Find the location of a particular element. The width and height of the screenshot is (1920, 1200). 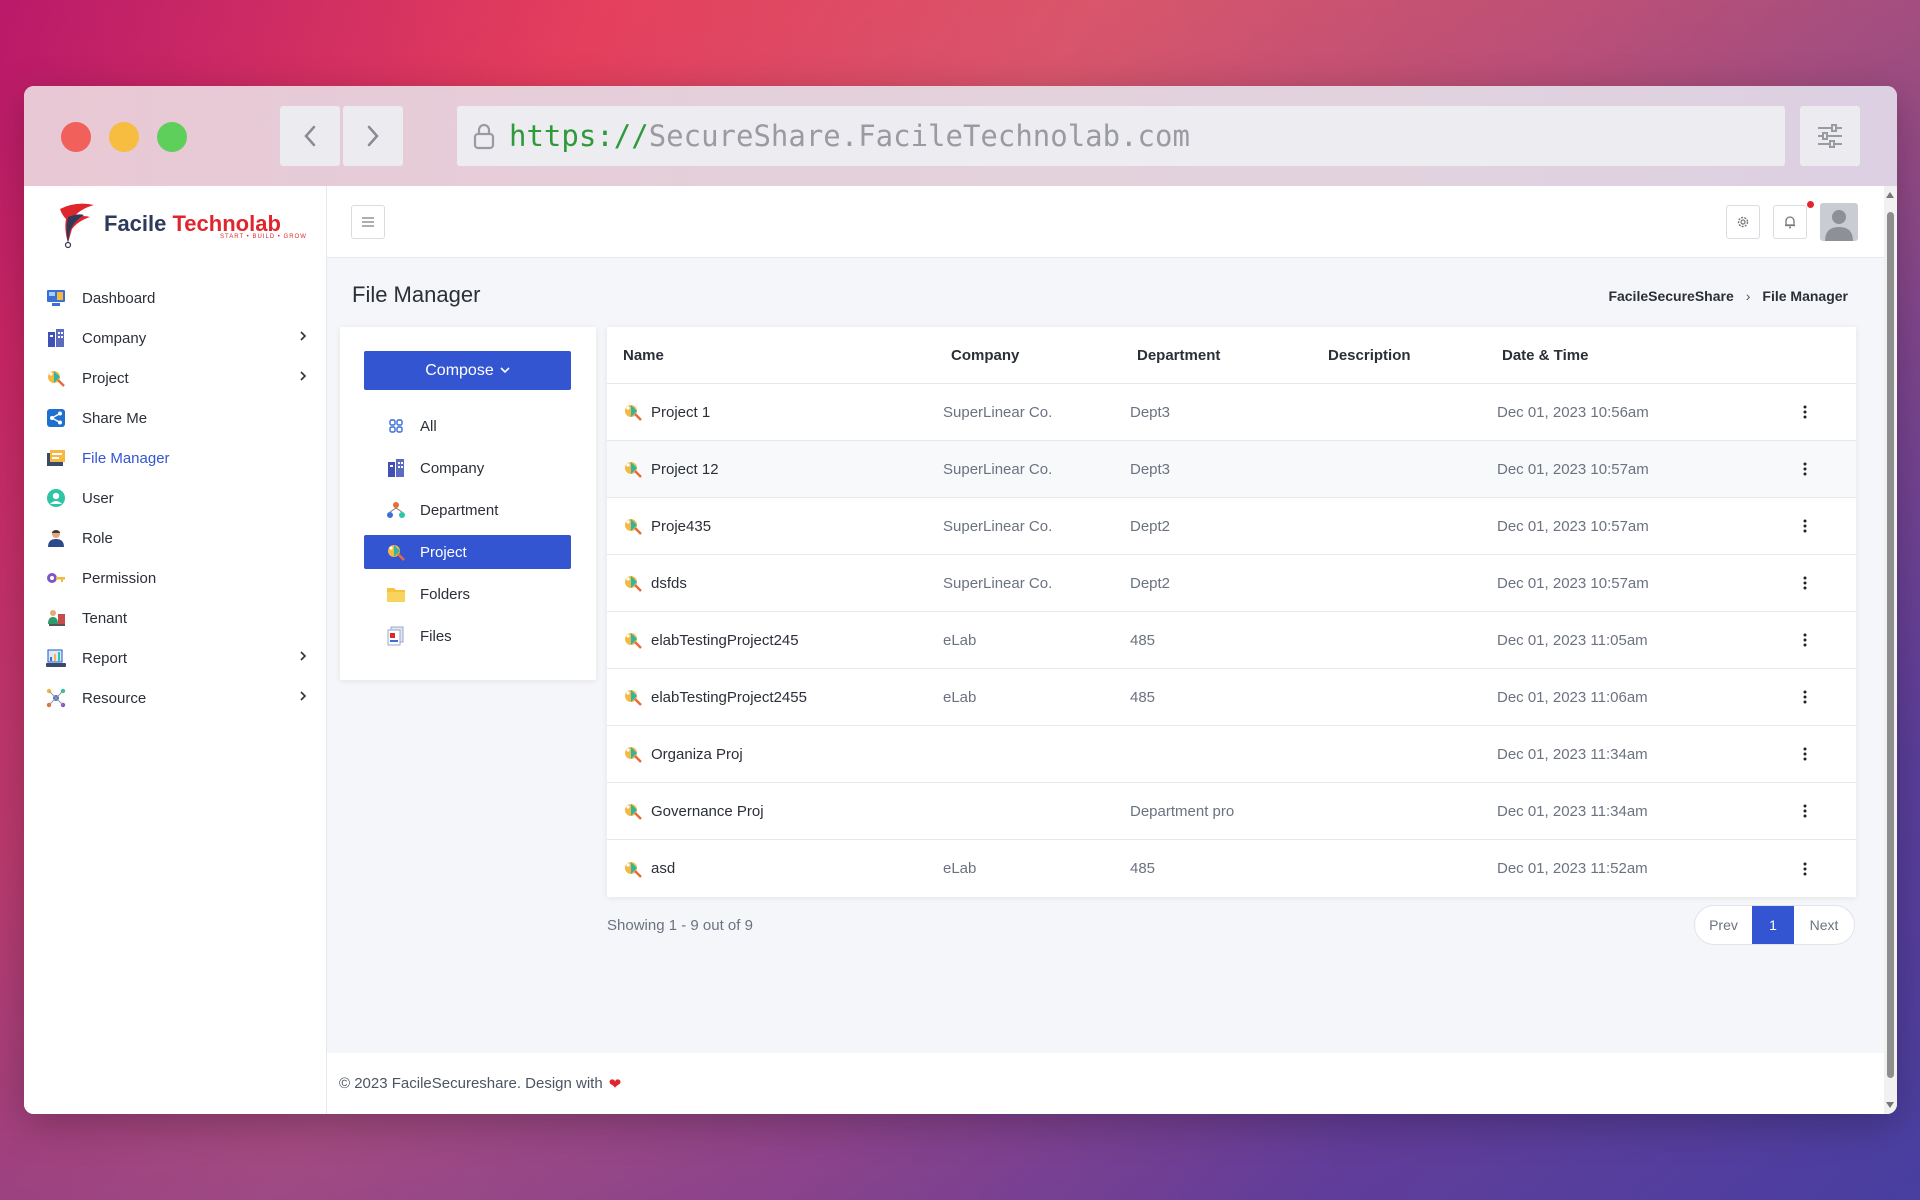

notifications-button is located at coordinates (1790, 222).